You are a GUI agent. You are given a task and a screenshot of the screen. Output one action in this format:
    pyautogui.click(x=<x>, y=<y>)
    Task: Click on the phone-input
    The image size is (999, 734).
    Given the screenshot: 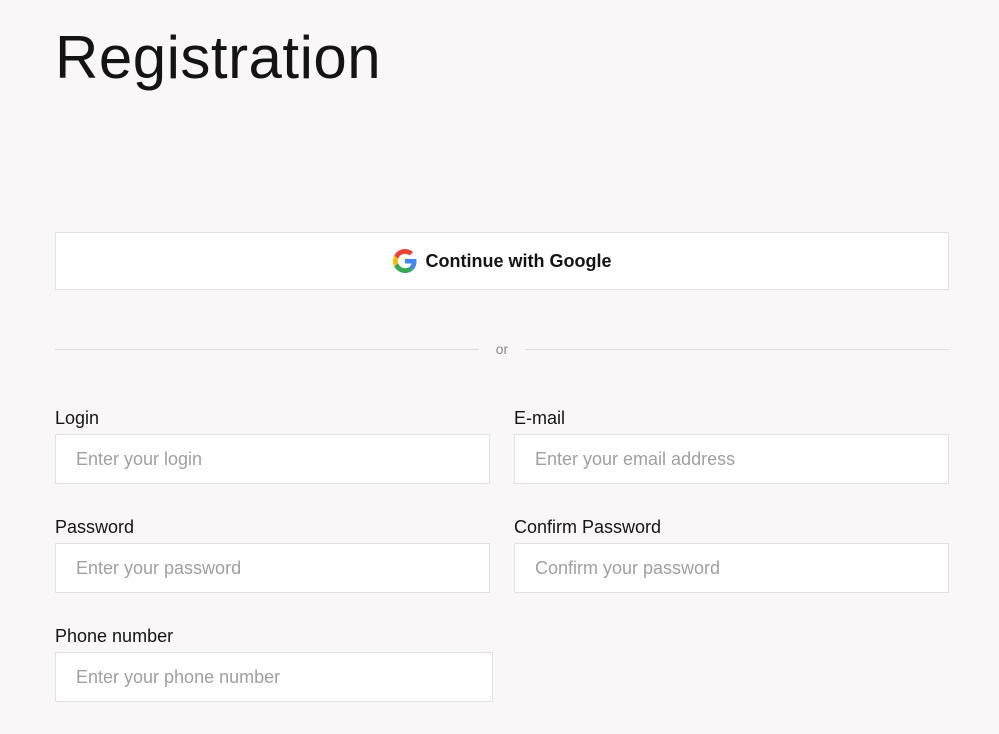 What is the action you would take?
    pyautogui.click(x=274, y=677)
    